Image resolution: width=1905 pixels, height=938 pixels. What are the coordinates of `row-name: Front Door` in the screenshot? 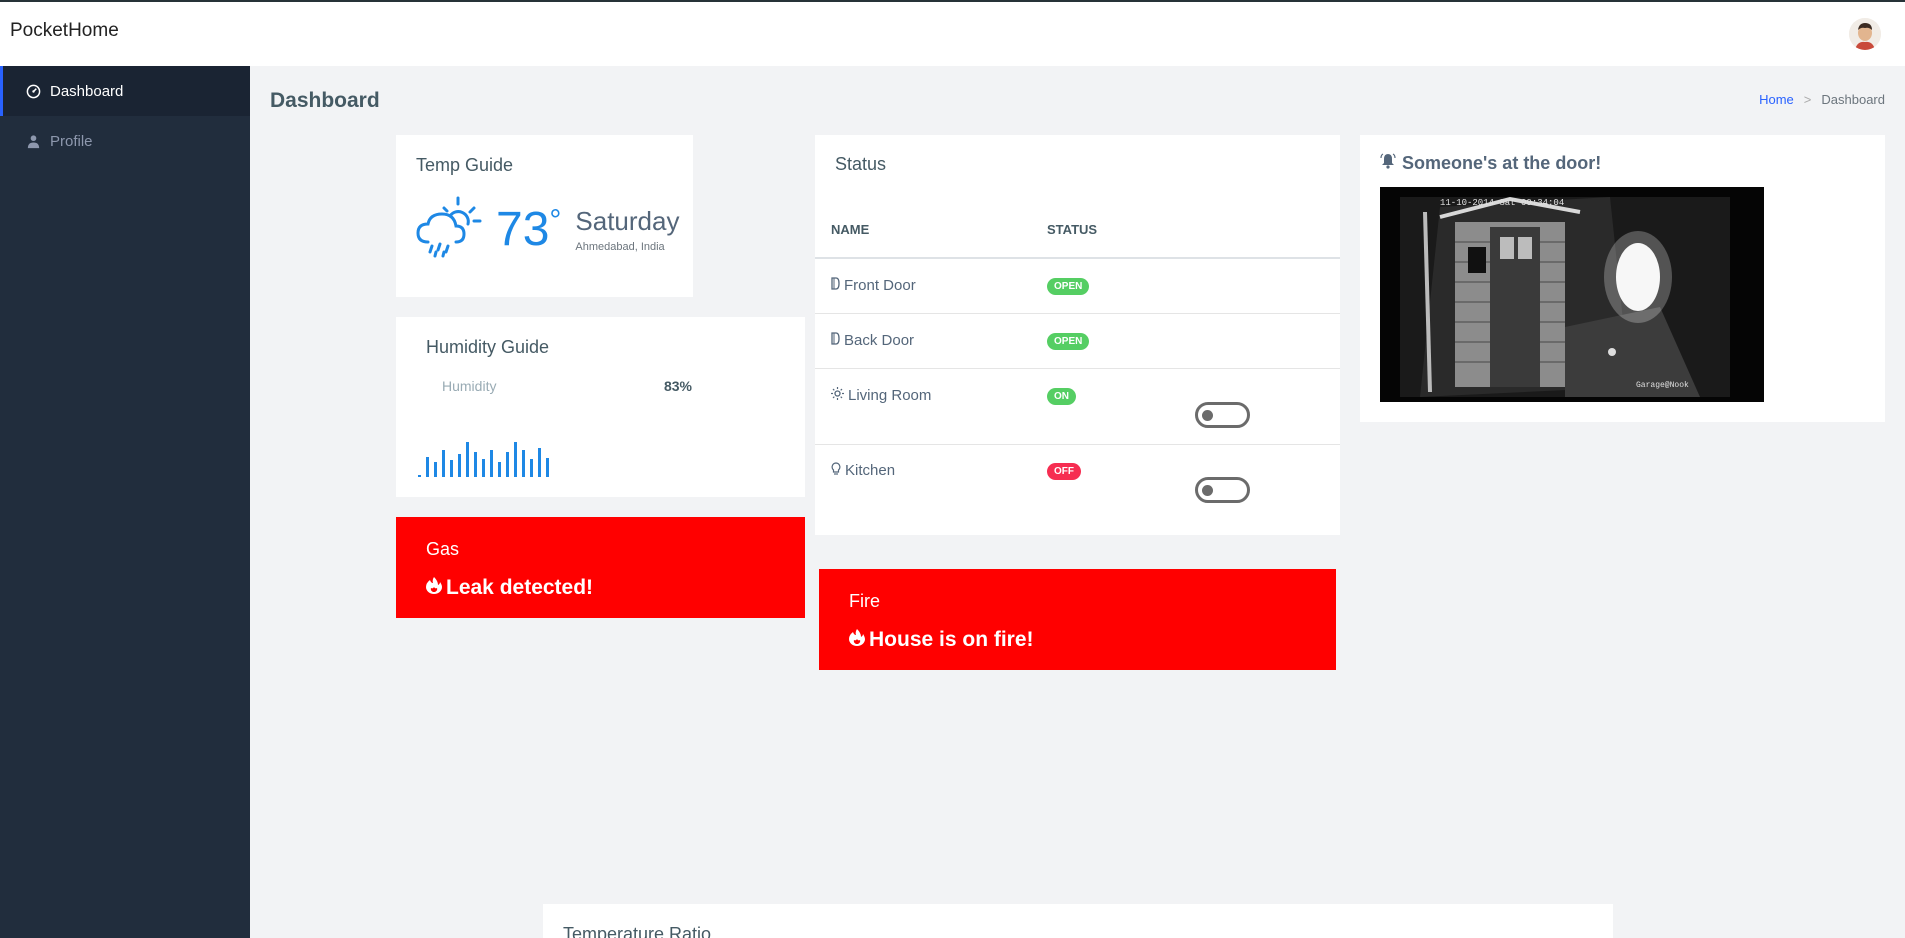 It's located at (880, 285).